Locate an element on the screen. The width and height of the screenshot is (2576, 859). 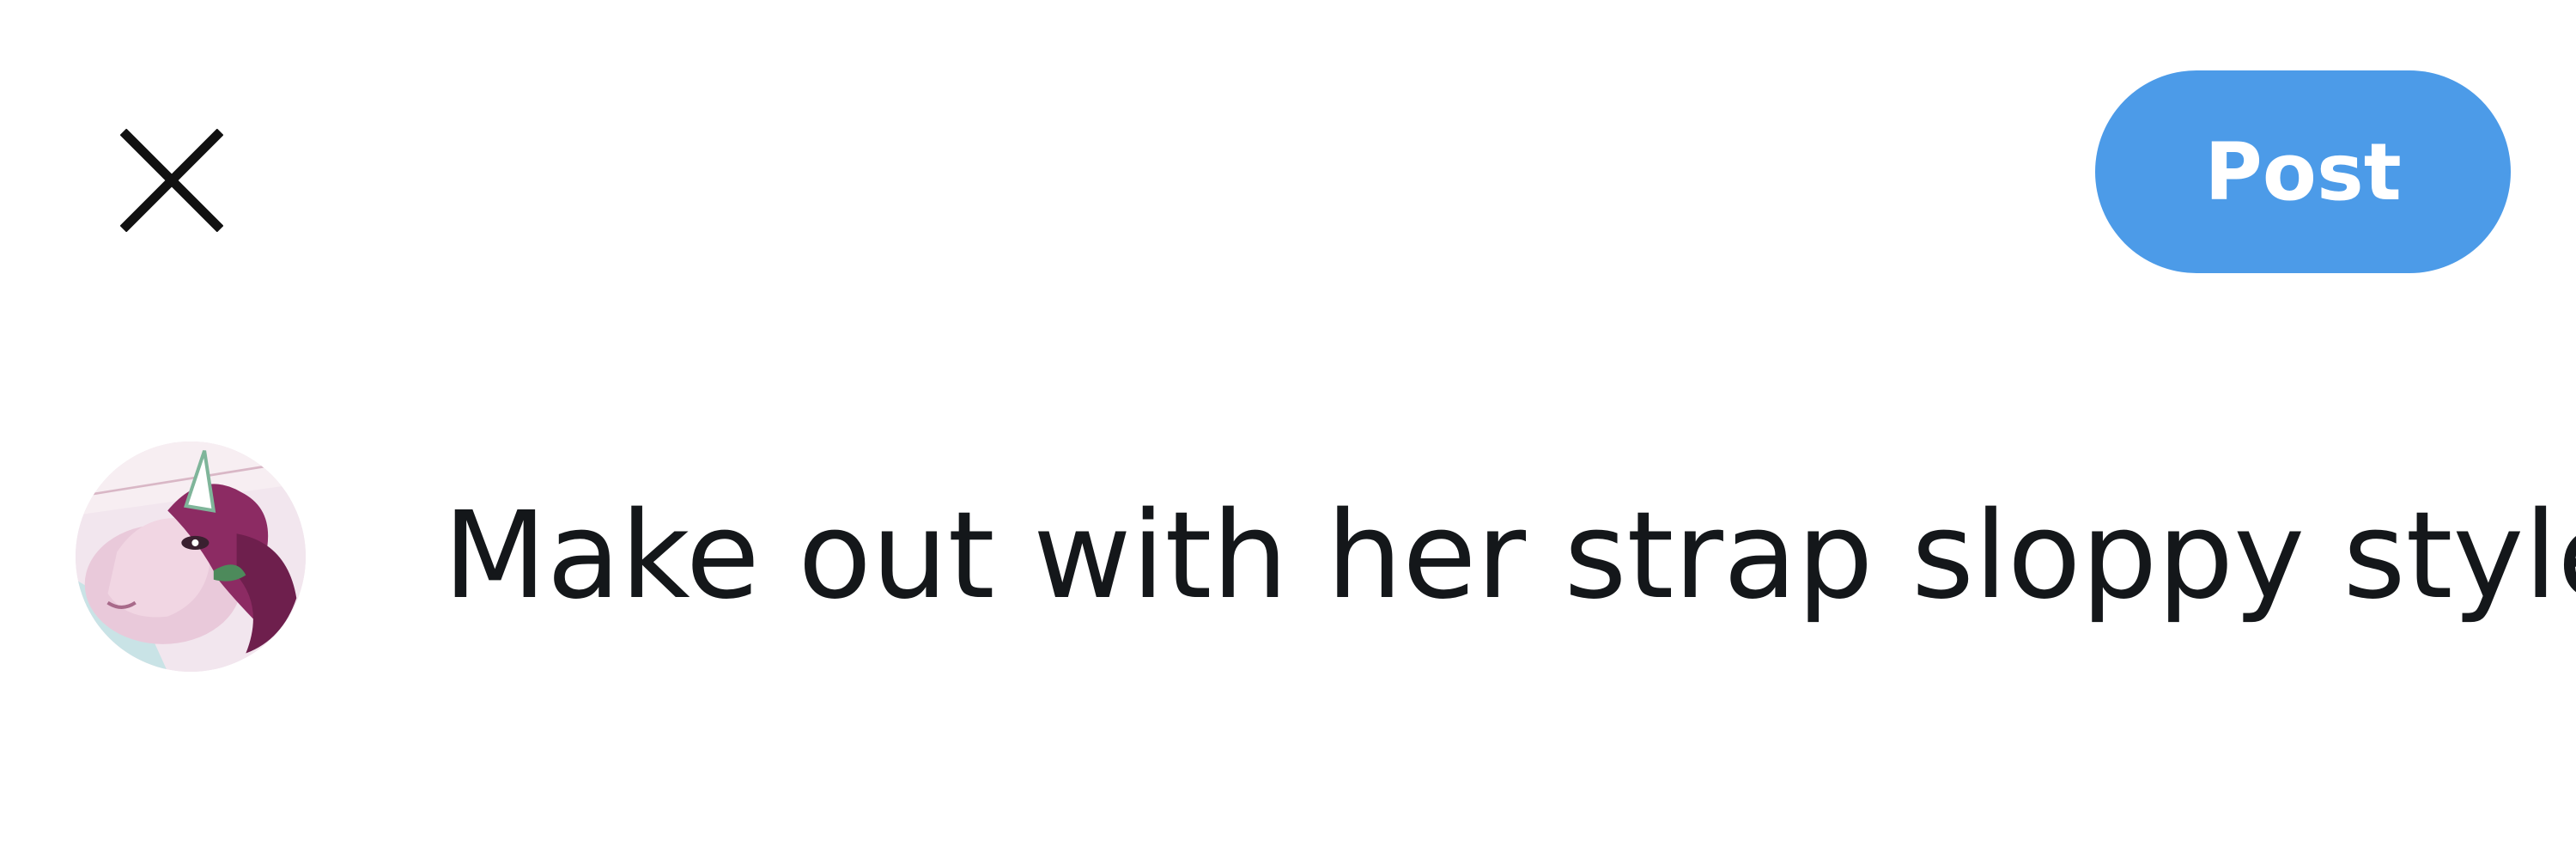
post-button: Post is located at coordinates (2303, 172).